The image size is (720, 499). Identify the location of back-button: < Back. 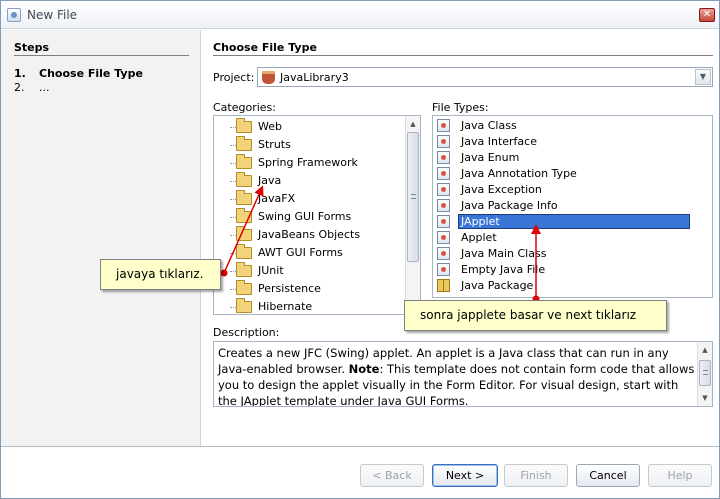
(392, 475).